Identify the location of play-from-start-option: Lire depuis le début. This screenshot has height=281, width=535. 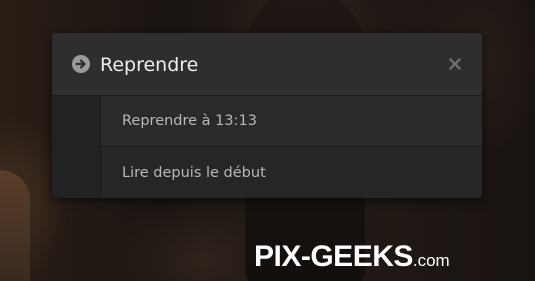
(291, 173).